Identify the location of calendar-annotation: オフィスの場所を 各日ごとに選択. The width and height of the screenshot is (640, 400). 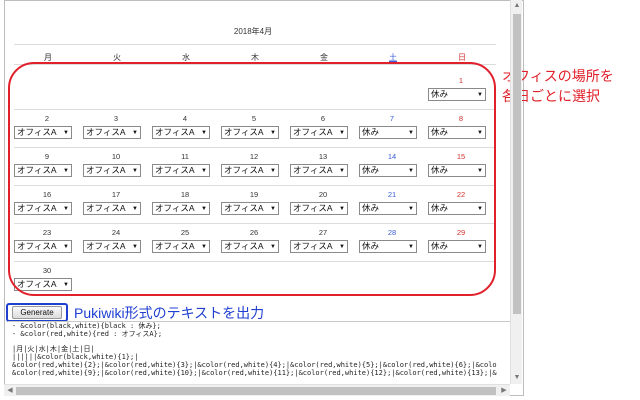
(570, 86).